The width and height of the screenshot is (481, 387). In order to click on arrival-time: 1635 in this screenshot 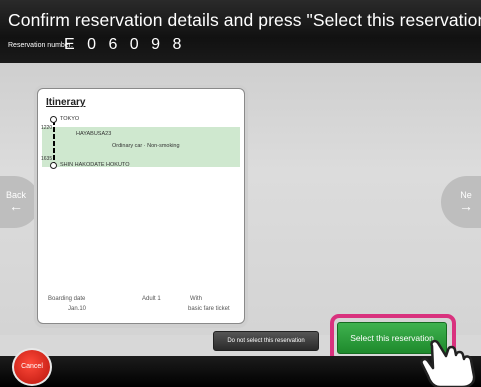, I will do `click(47, 159)`.